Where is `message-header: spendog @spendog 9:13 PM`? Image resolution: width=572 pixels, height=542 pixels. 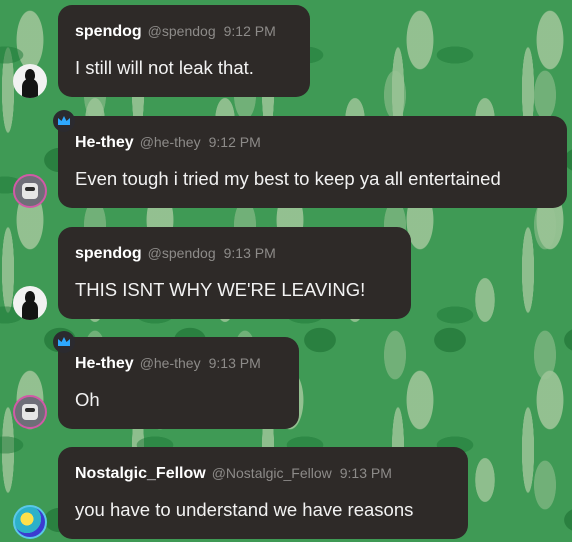
message-header: spendog @spendog 9:13 PM is located at coordinates (175, 254).